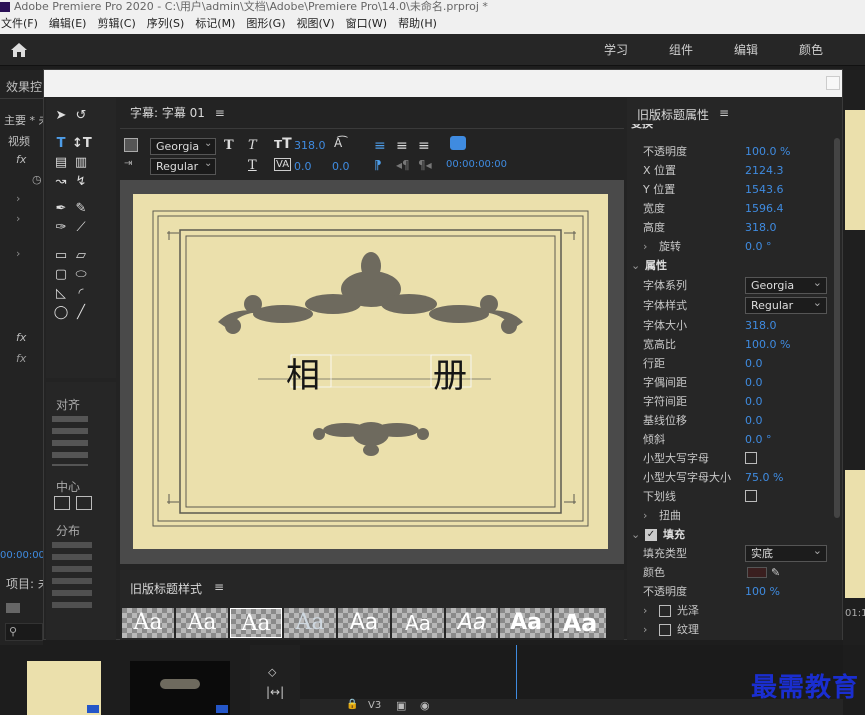 This screenshot has height=715, width=865. Describe the element at coordinates (81, 275) in the screenshot. I see `rounded-corner-rect-tool-icon: ⬭` at that location.